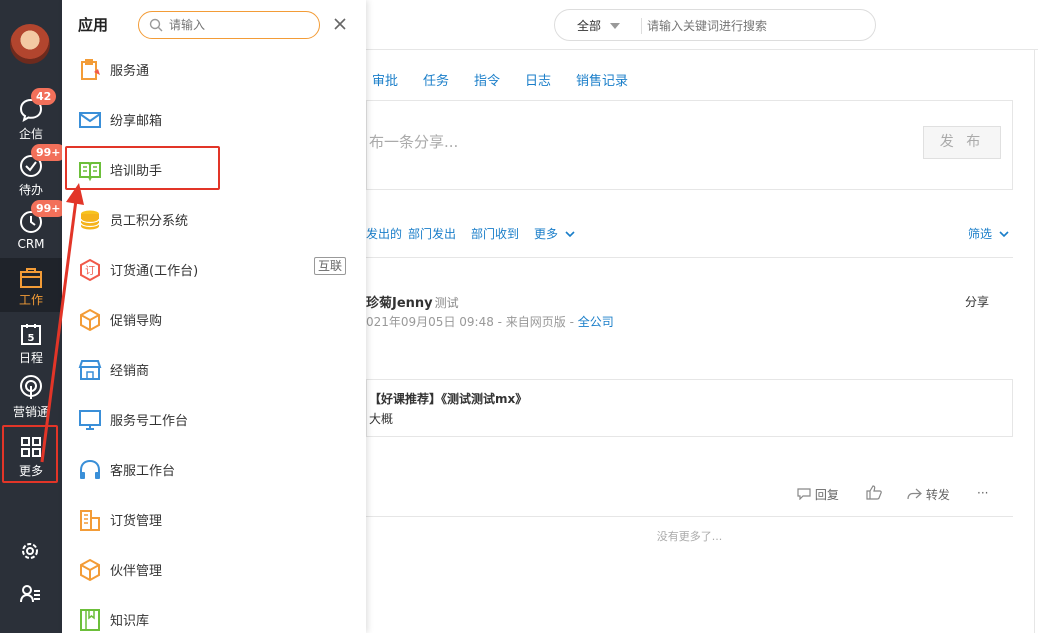 This screenshot has height=633, width=1038. Describe the element at coordinates (90, 620) in the screenshot. I see `book-bookmark-icon` at that location.